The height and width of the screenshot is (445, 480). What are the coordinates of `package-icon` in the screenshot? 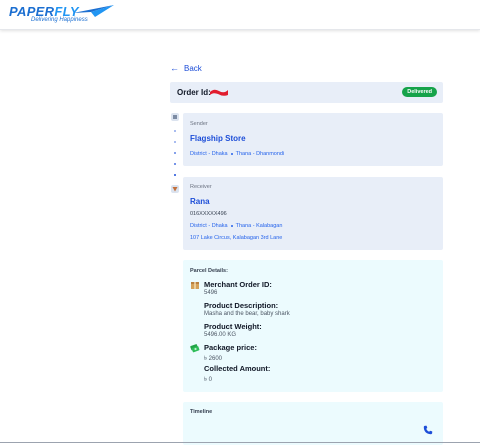 It's located at (195, 285).